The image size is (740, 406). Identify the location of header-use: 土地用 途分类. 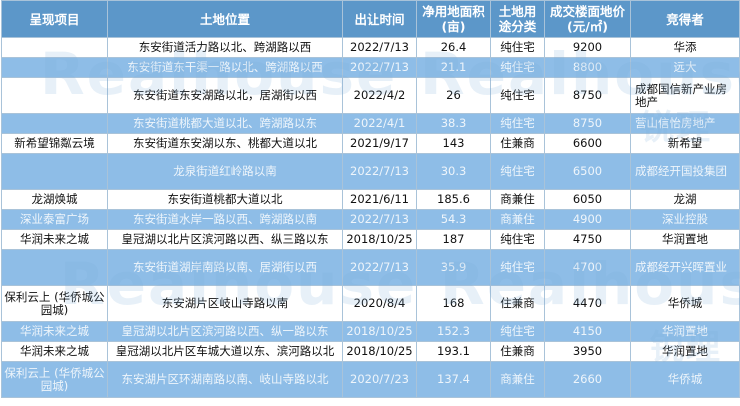
(517, 19).